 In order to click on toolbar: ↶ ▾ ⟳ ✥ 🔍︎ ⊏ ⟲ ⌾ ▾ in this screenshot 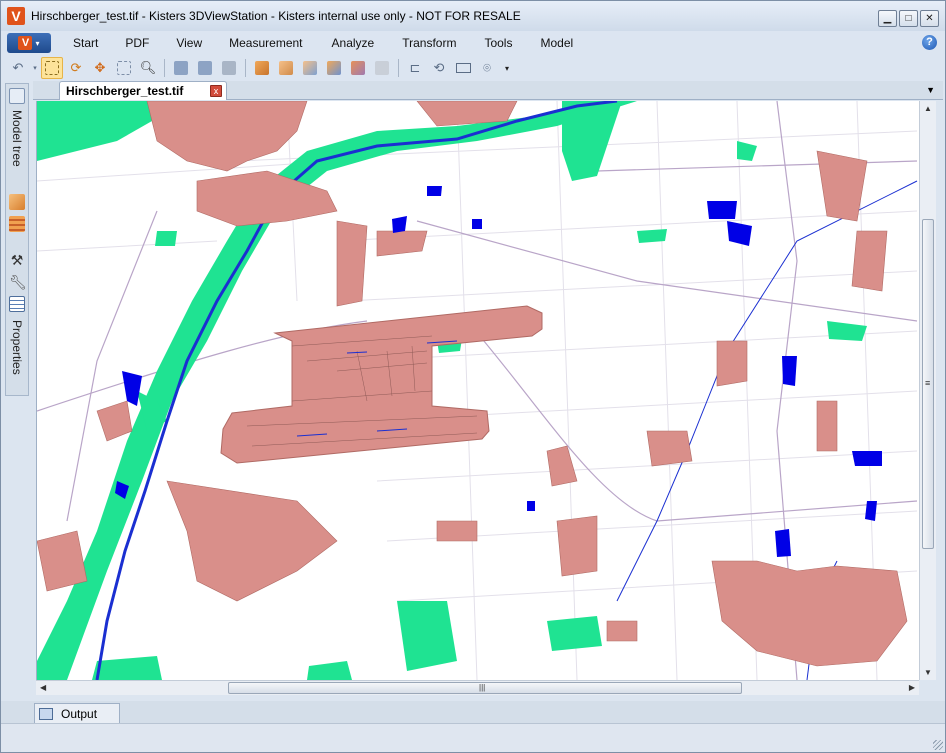, I will do `click(473, 68)`.